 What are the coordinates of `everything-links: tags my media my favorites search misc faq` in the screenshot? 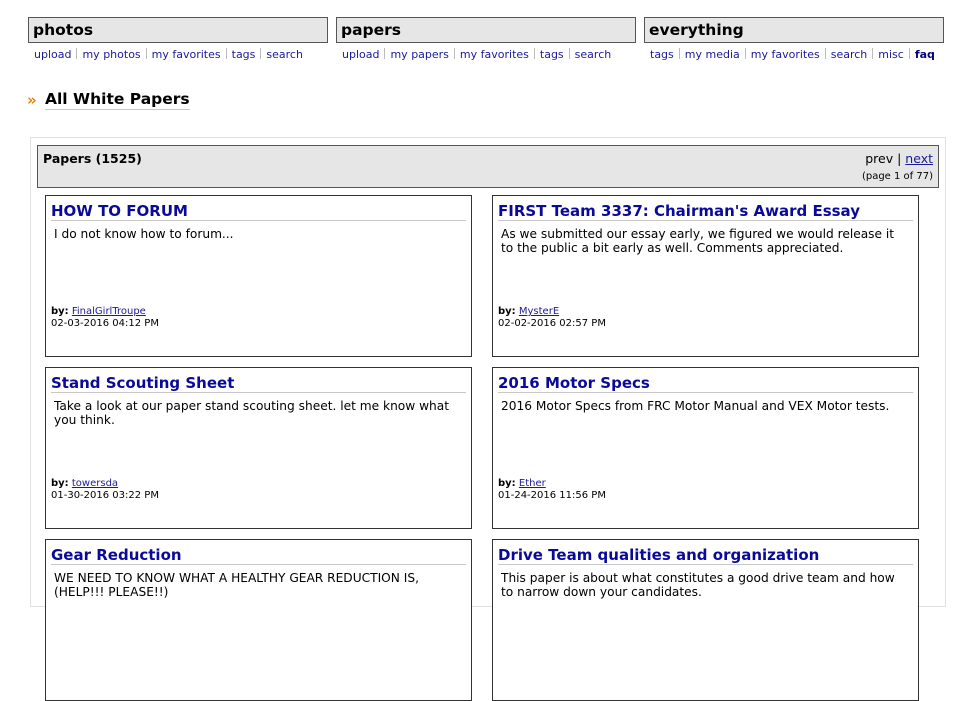 It's located at (792, 54).